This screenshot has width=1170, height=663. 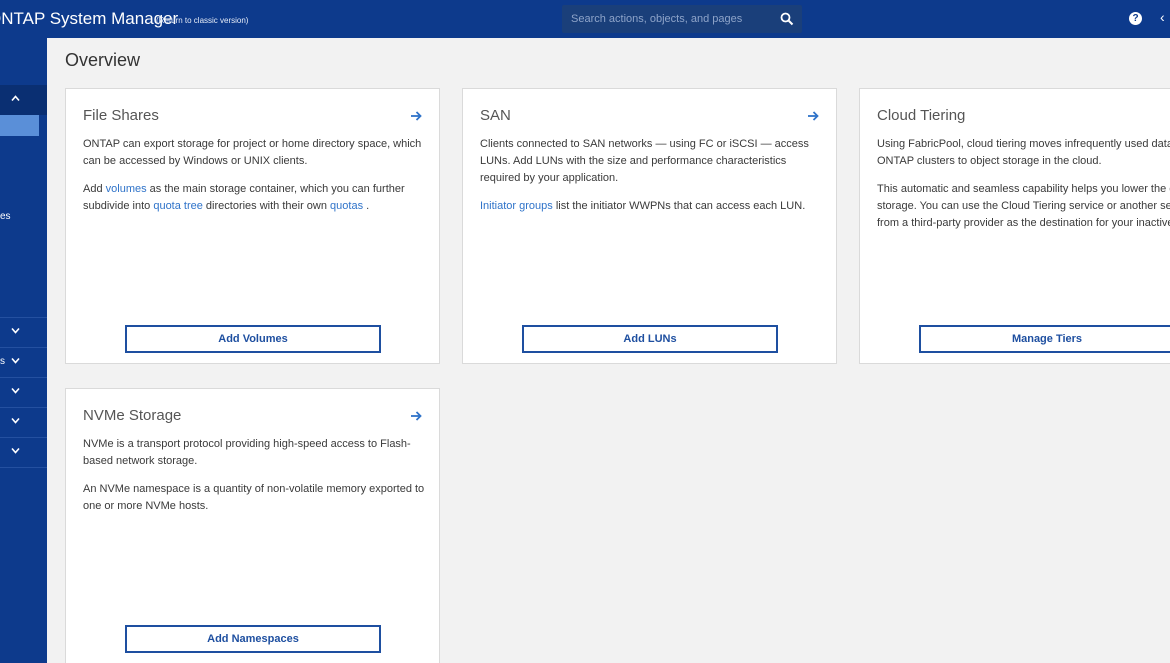 What do you see at coordinates (1162, 17) in the screenshot?
I see `collapse-icon: ‹` at bounding box center [1162, 17].